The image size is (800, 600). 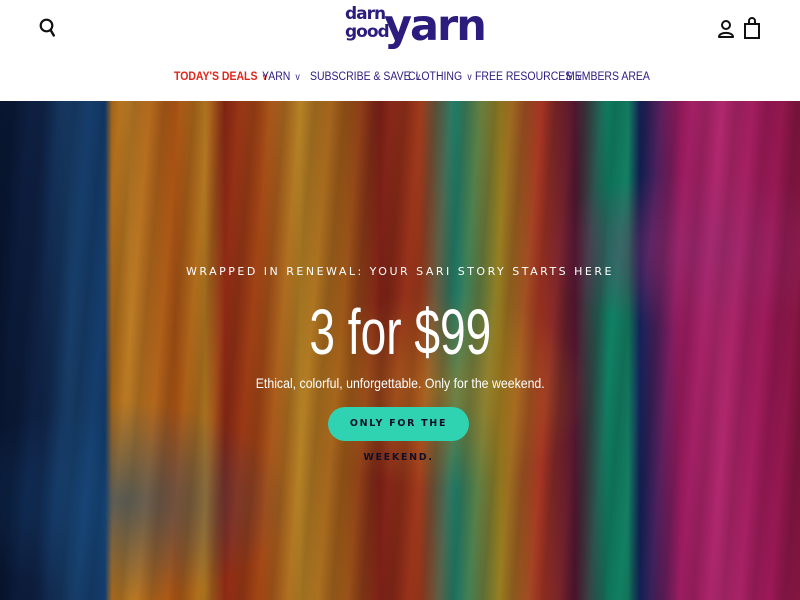 I want to click on nav-item-label: TODAY'S DEALS, so click(x=216, y=76).